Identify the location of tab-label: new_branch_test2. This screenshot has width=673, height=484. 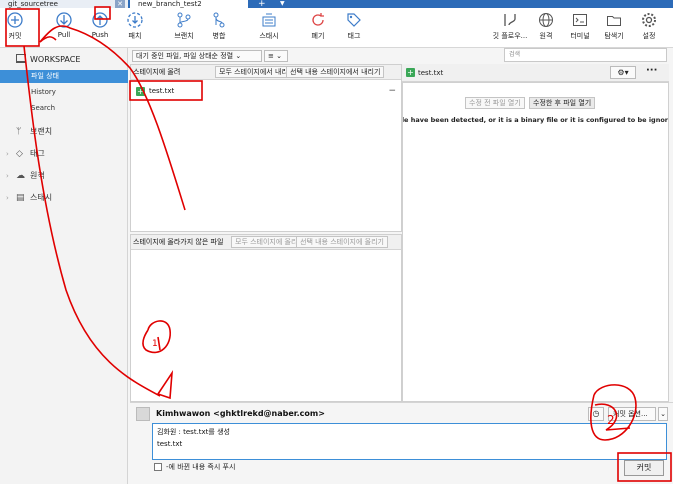
(170, 4).